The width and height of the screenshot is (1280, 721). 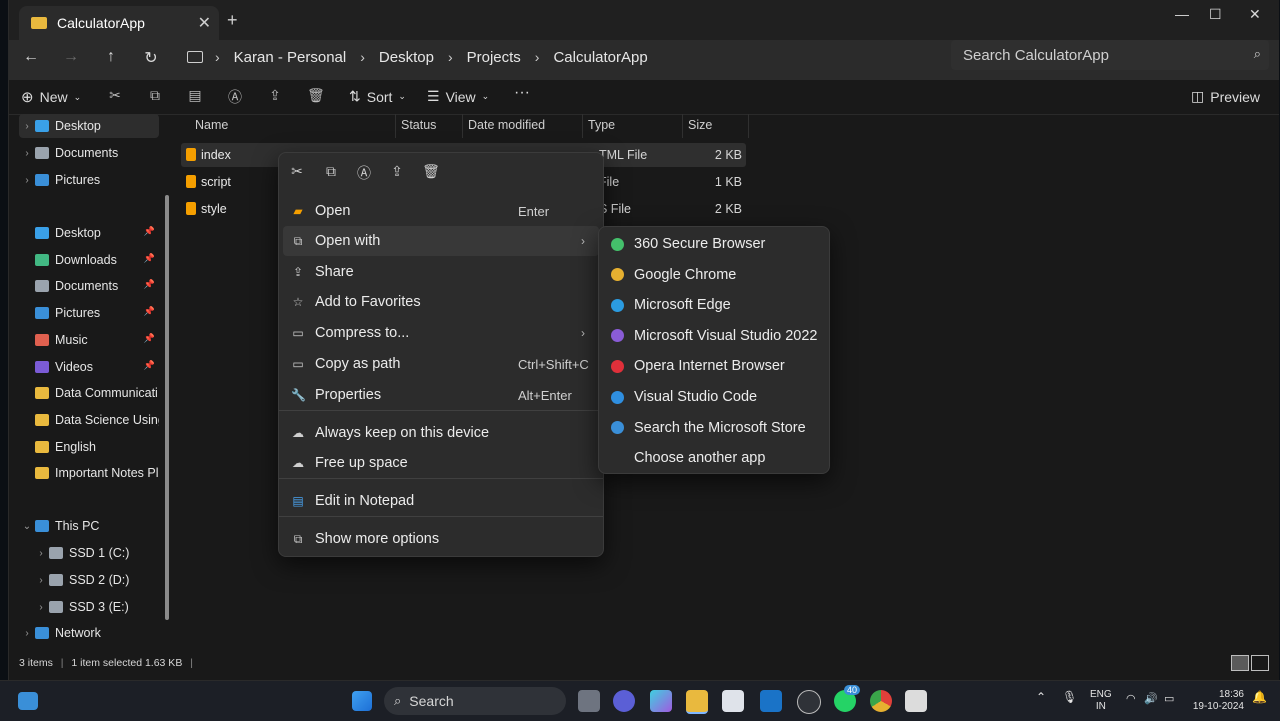 I want to click on sidebar-item-drive: › SSD 1 (C:), so click(x=96, y=553).